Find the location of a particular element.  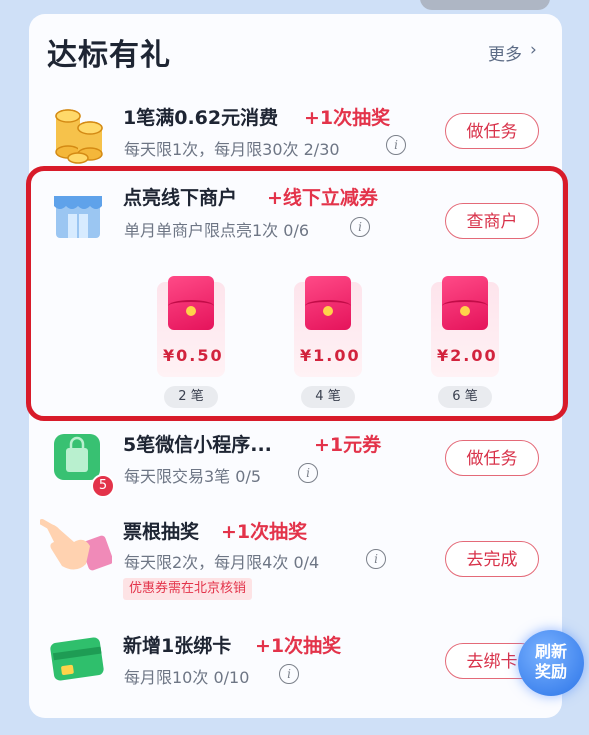

refresh-rewards-button: 刷新 奖励 is located at coordinates (551, 663).